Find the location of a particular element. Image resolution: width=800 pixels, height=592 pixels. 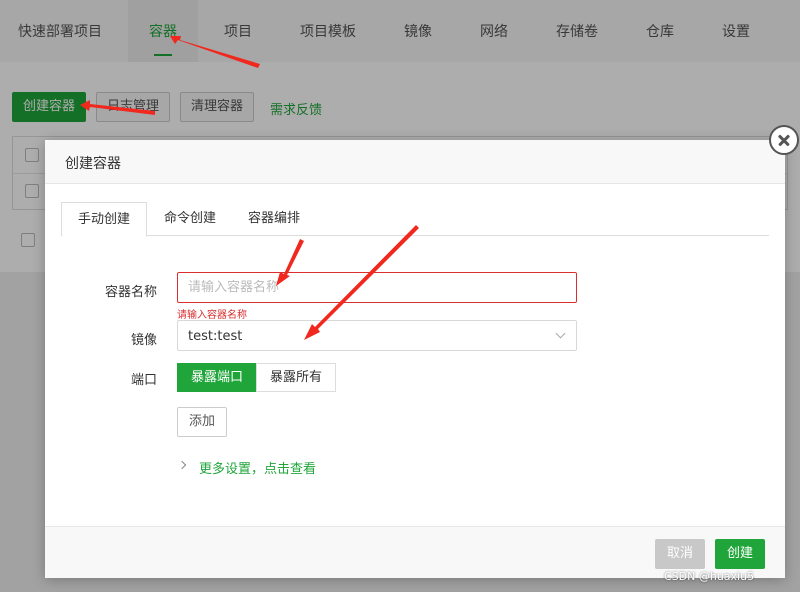

more-settings-link: 更多设置，点击查看 is located at coordinates (257, 467).